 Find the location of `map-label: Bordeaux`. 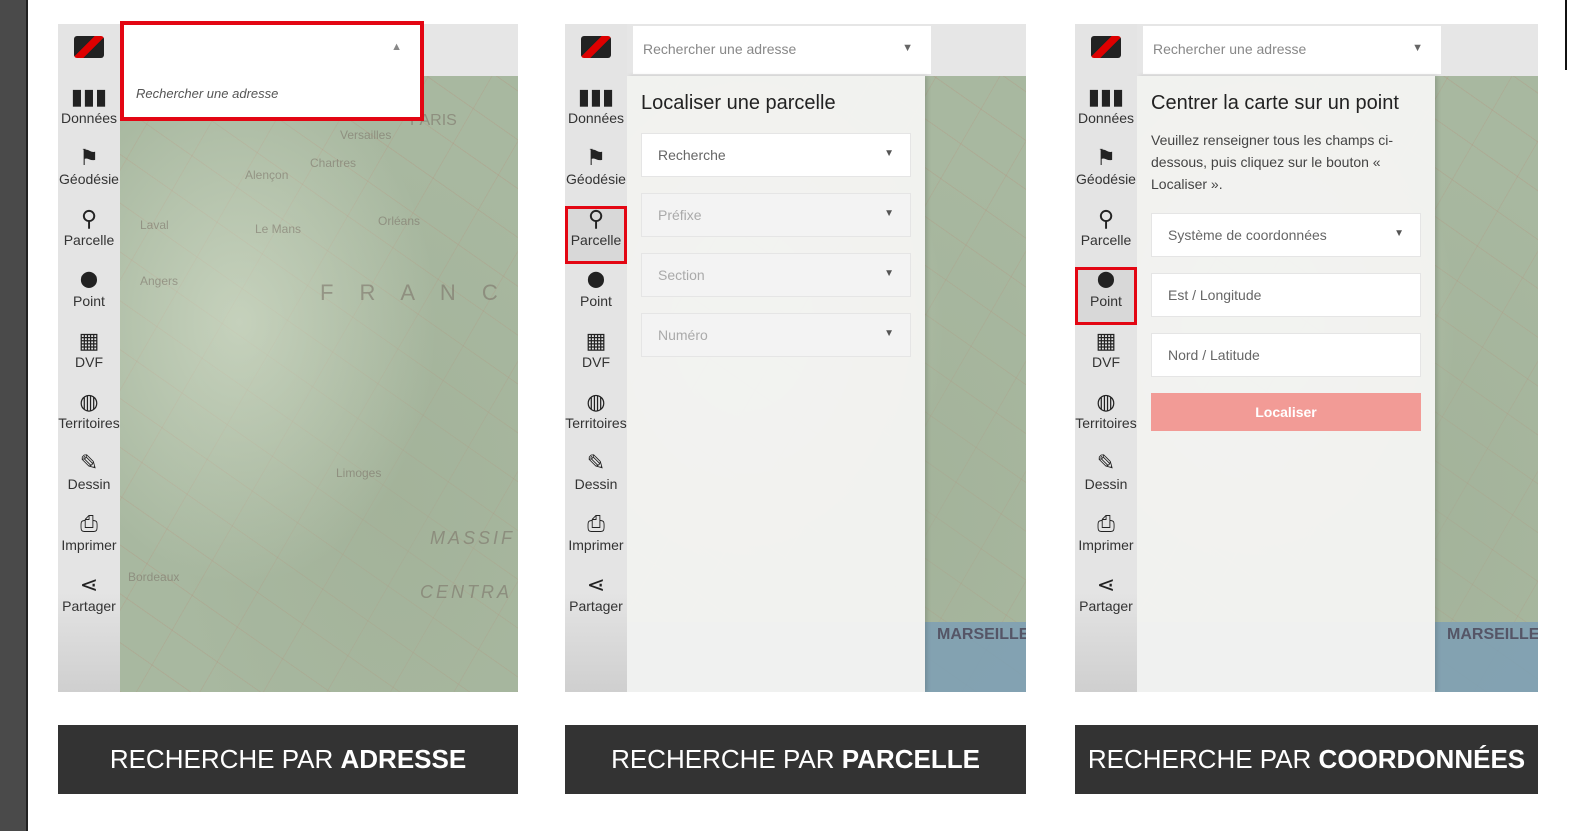

map-label: Bordeaux is located at coordinates (154, 577).